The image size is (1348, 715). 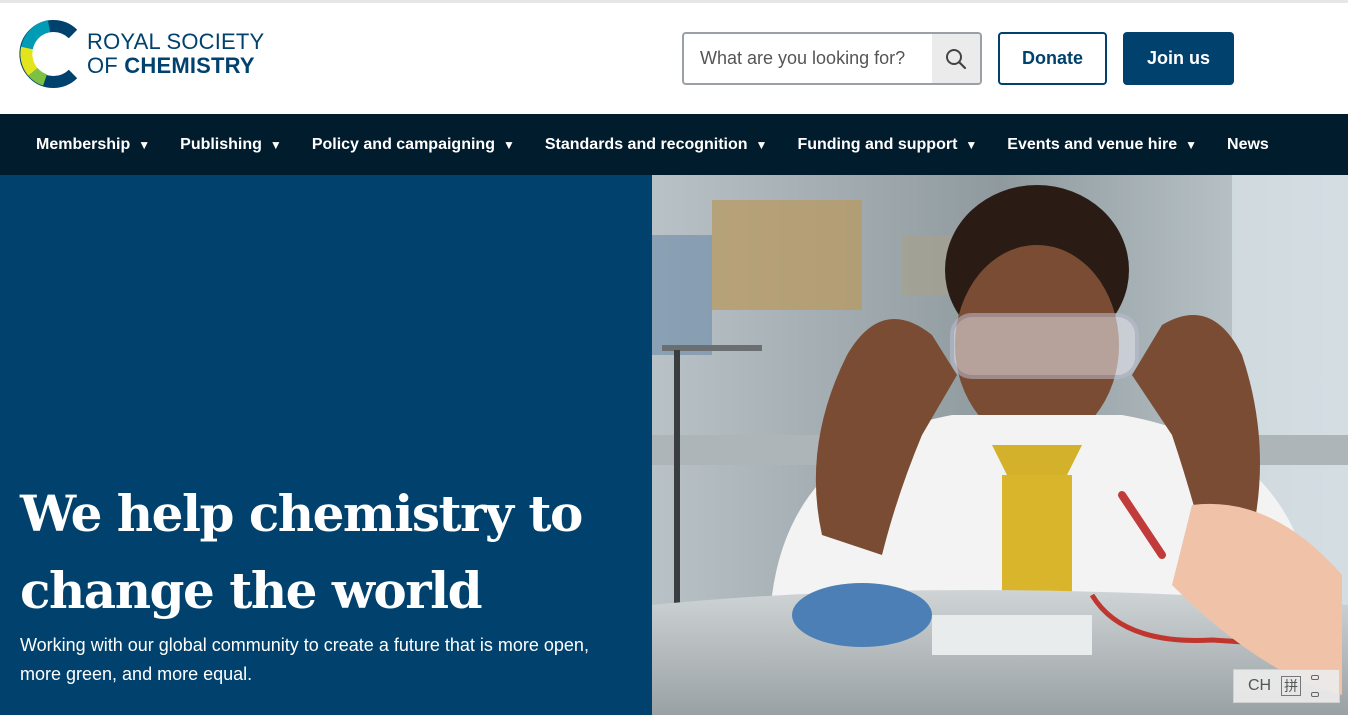 I want to click on nav-item-label: Membership, so click(x=83, y=144).